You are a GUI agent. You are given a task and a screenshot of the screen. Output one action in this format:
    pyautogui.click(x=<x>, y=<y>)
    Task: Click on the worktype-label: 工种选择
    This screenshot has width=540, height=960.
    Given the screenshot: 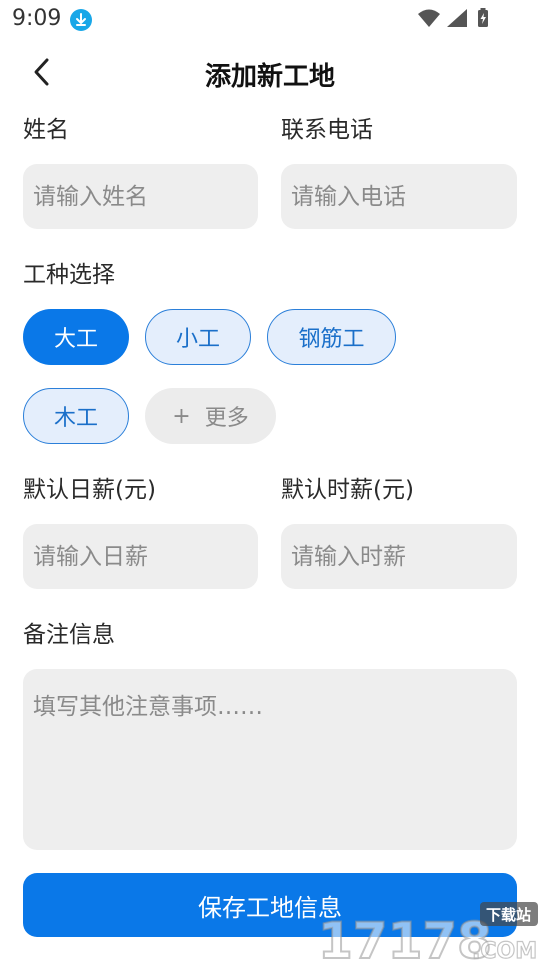 What is the action you would take?
    pyautogui.click(x=69, y=275)
    